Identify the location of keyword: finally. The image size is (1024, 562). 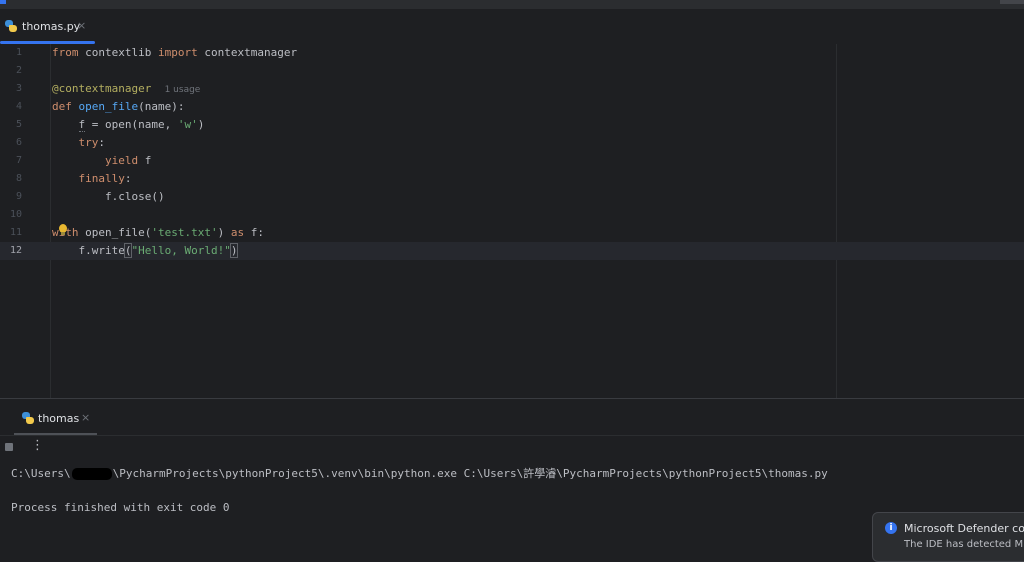
(101, 178).